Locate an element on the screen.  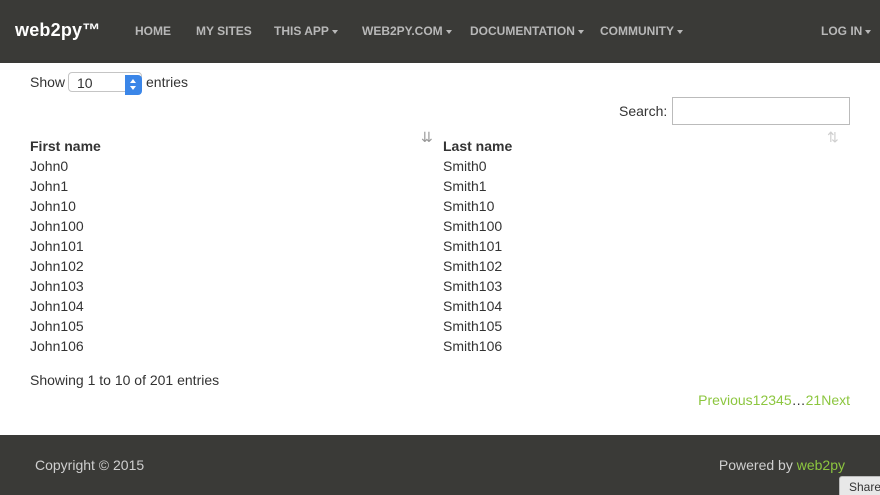
nav-log-in: LOG IN is located at coordinates (846, 31).